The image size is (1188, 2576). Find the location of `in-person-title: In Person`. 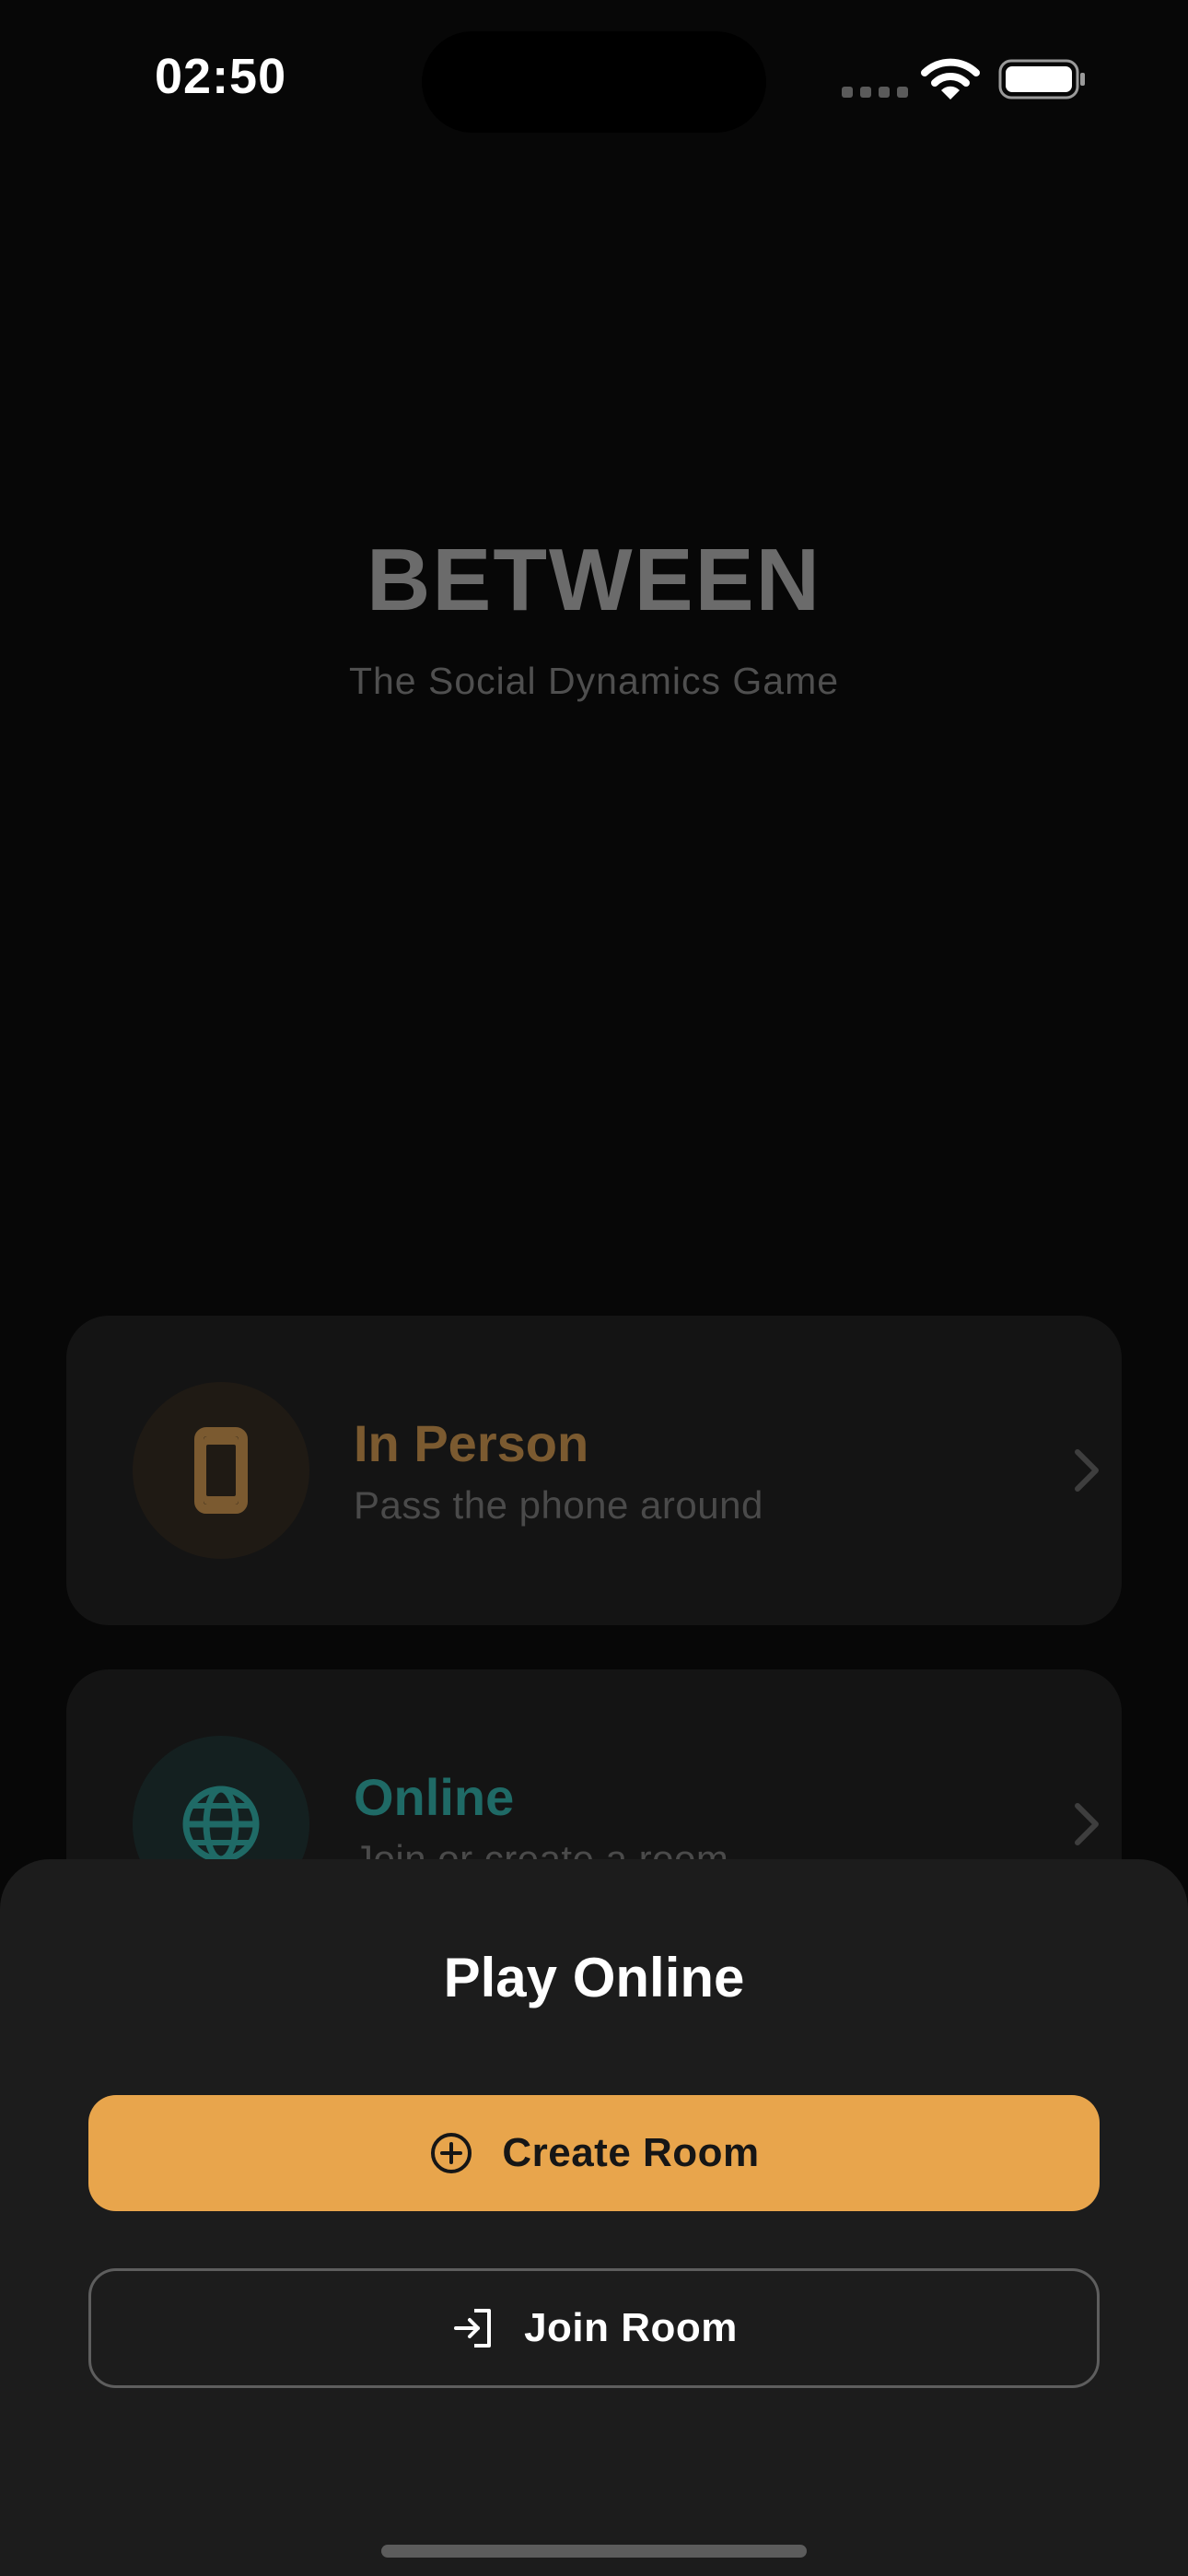

in-person-title: In Person is located at coordinates (471, 1443).